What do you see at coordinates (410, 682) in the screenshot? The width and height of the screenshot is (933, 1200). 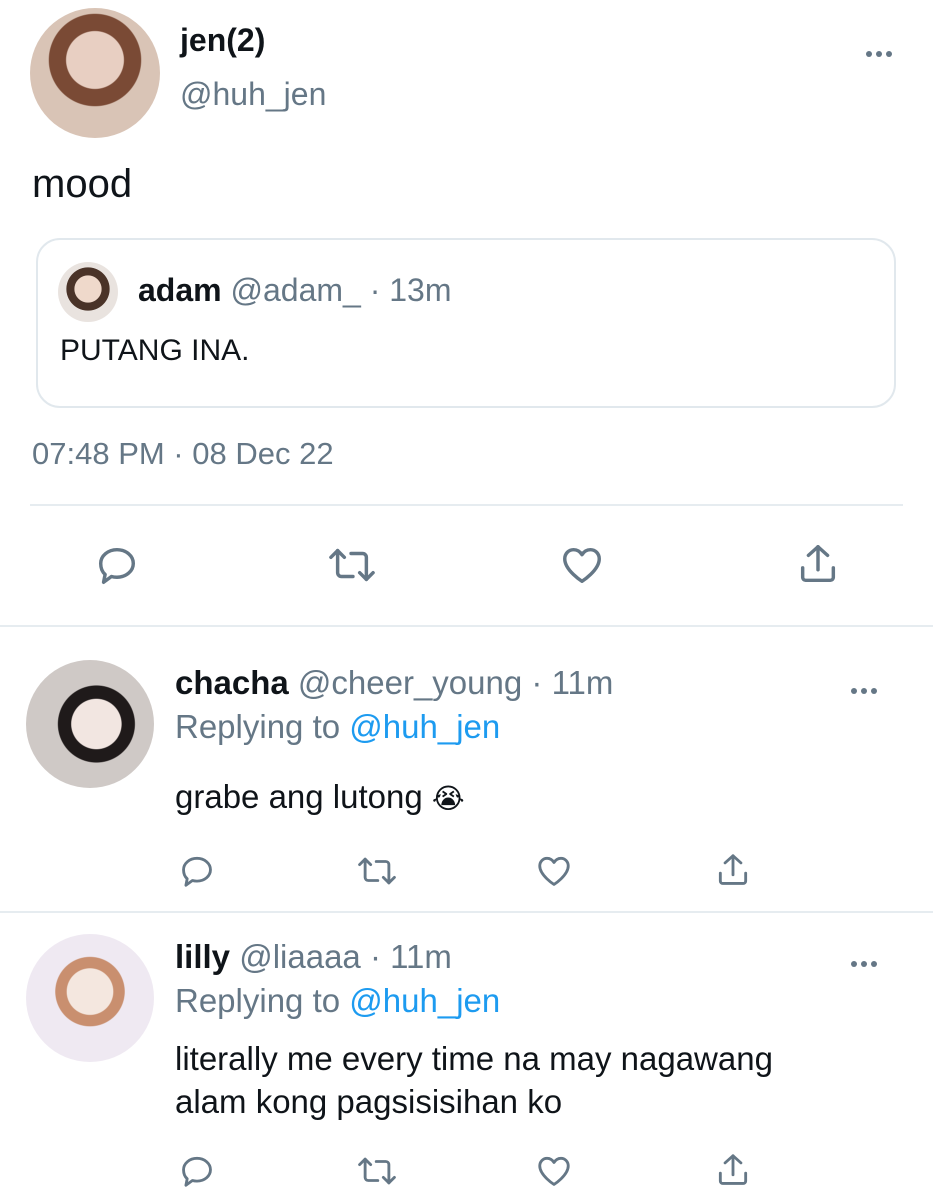 I see `reply-handle: @cheer_young` at bounding box center [410, 682].